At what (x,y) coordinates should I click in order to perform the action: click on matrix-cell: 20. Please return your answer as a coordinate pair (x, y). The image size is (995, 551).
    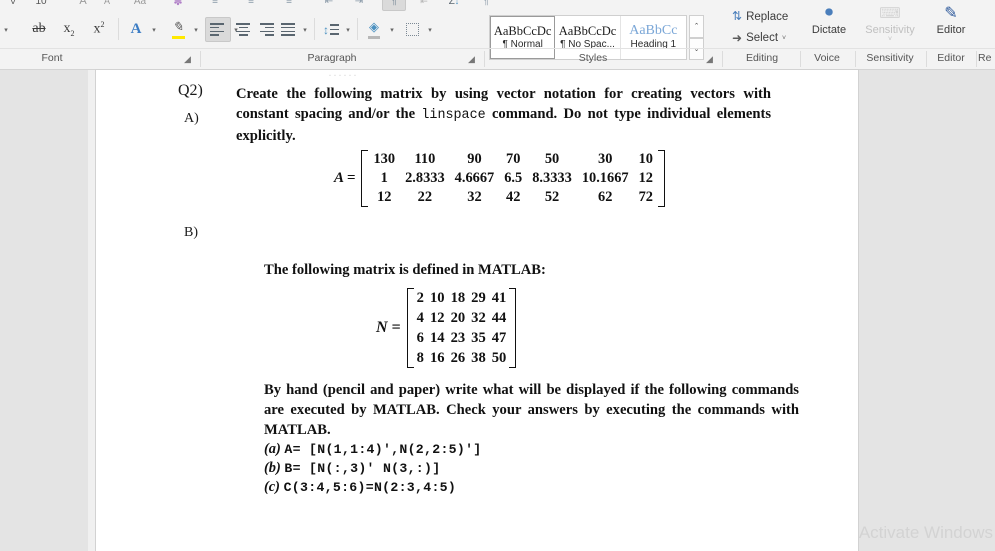
    Looking at the image, I should click on (458, 317).